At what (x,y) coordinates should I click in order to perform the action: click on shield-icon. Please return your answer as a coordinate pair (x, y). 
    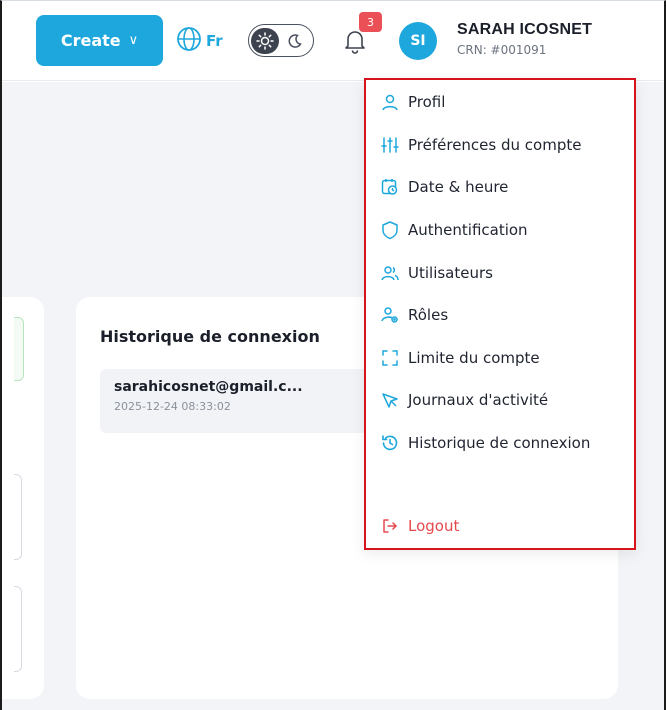
    Looking at the image, I should click on (390, 230).